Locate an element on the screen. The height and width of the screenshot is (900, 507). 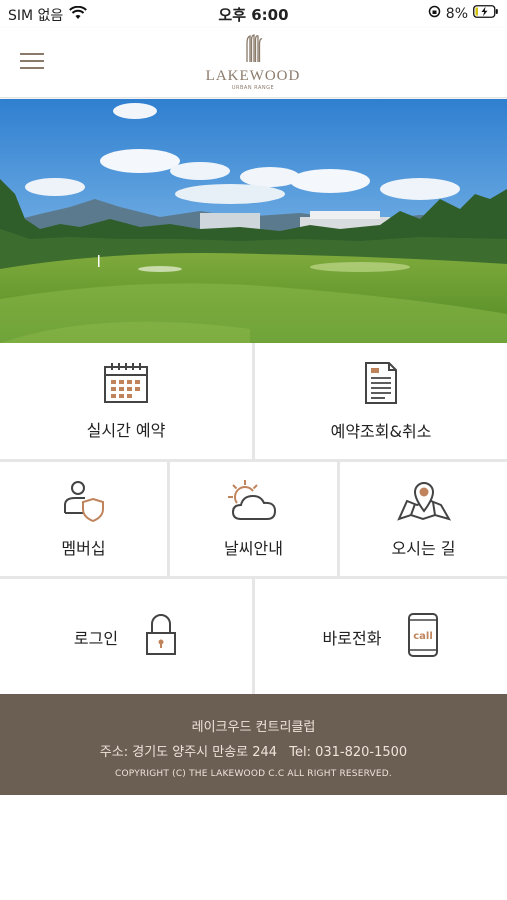
app-header: LAKEWOOD URBAN RANGE is located at coordinates (253, 63).